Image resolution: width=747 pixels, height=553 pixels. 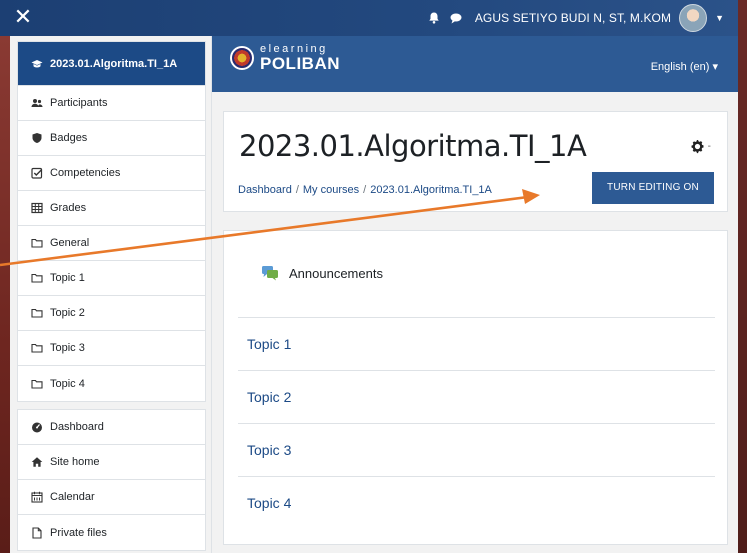 I want to click on section-topic-3: Topic 3, so click(x=476, y=449).